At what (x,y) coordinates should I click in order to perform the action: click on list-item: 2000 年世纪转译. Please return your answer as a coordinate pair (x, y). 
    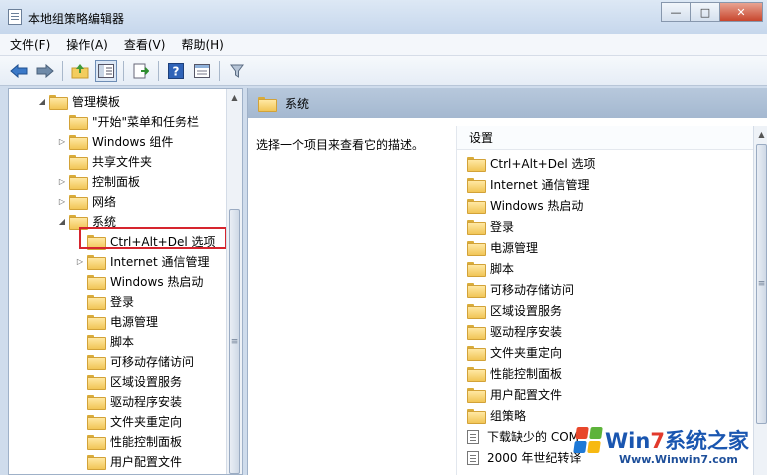
    Looking at the image, I should click on (524, 457).